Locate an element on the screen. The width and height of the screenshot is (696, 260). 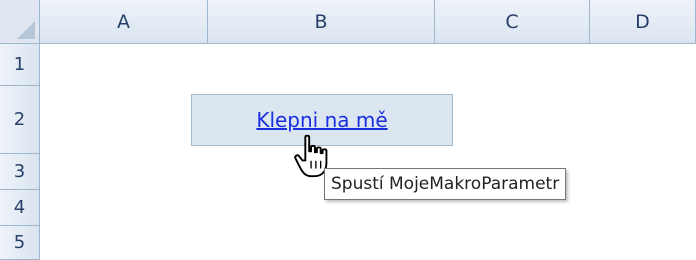
macro-button-link: Klepni na mě is located at coordinates (321, 120).